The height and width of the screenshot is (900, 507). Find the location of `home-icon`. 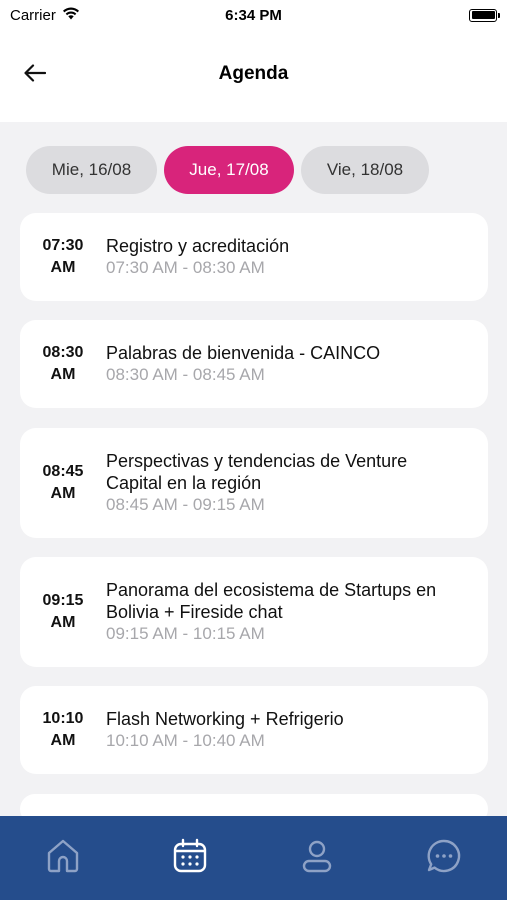

home-icon is located at coordinates (63, 858).